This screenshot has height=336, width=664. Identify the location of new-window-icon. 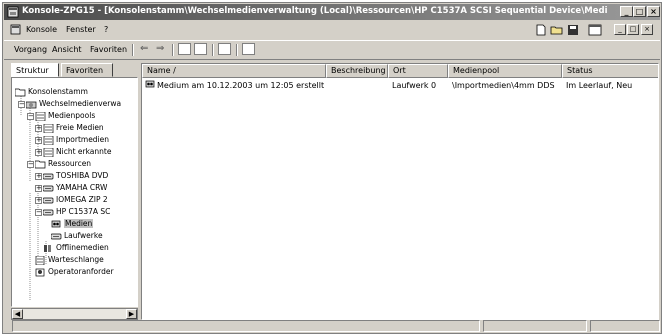
(595, 30).